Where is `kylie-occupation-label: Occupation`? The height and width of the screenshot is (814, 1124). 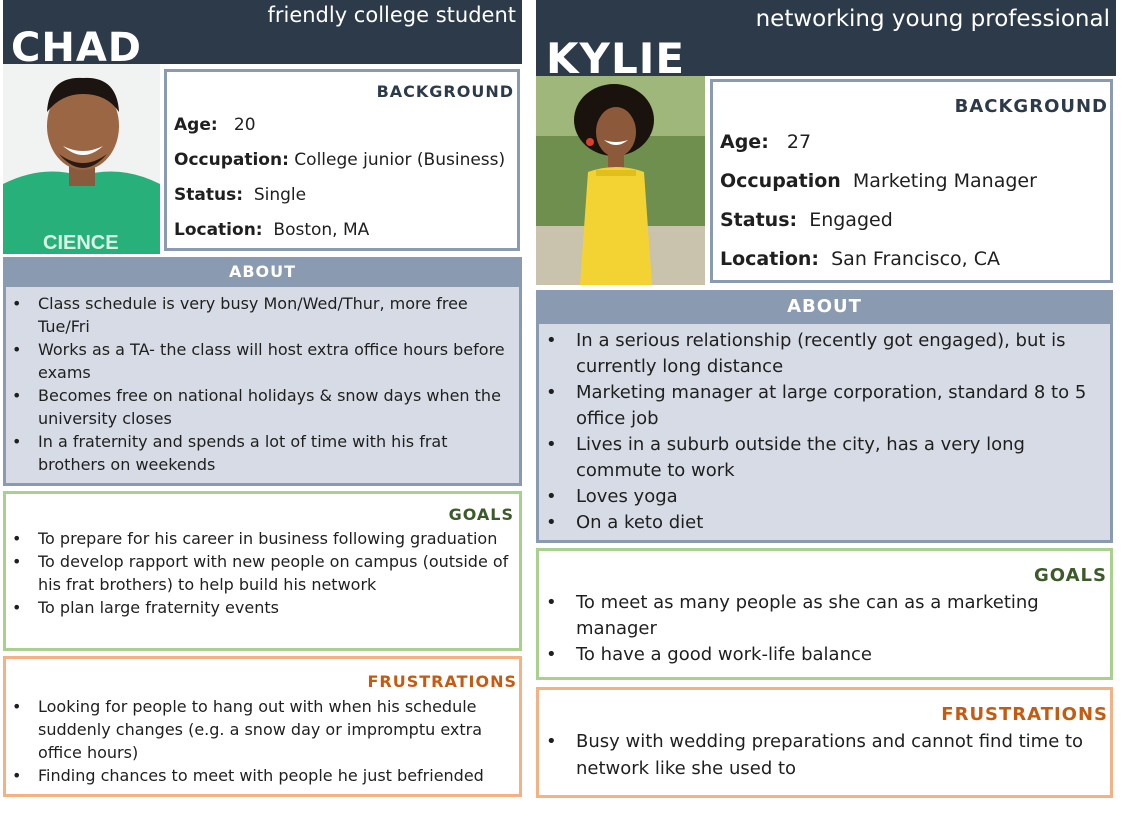 kylie-occupation-label: Occupation is located at coordinates (780, 181).